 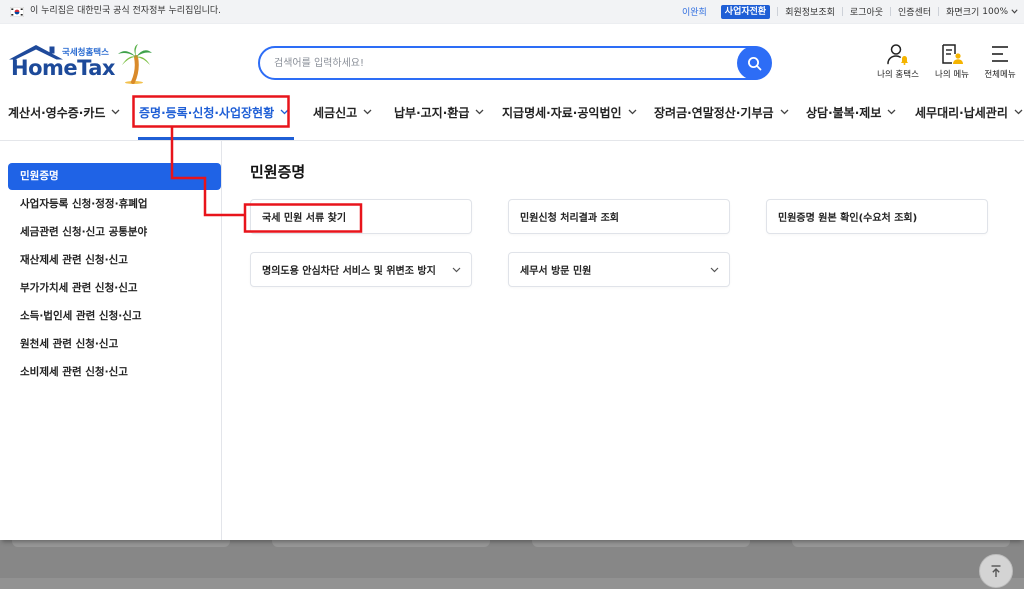 I want to click on scroll-top-button, so click(x=996, y=571).